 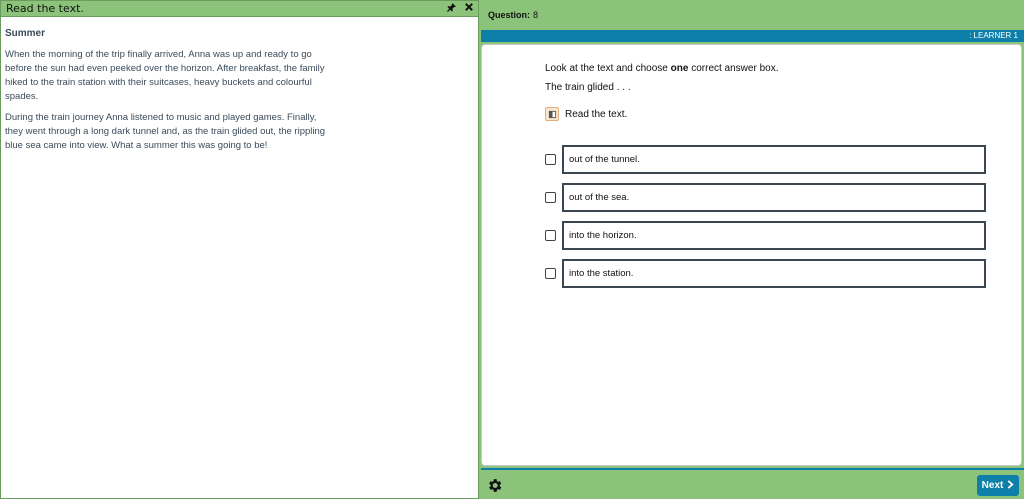 I want to click on chevron-right-icon, so click(x=1010, y=485).